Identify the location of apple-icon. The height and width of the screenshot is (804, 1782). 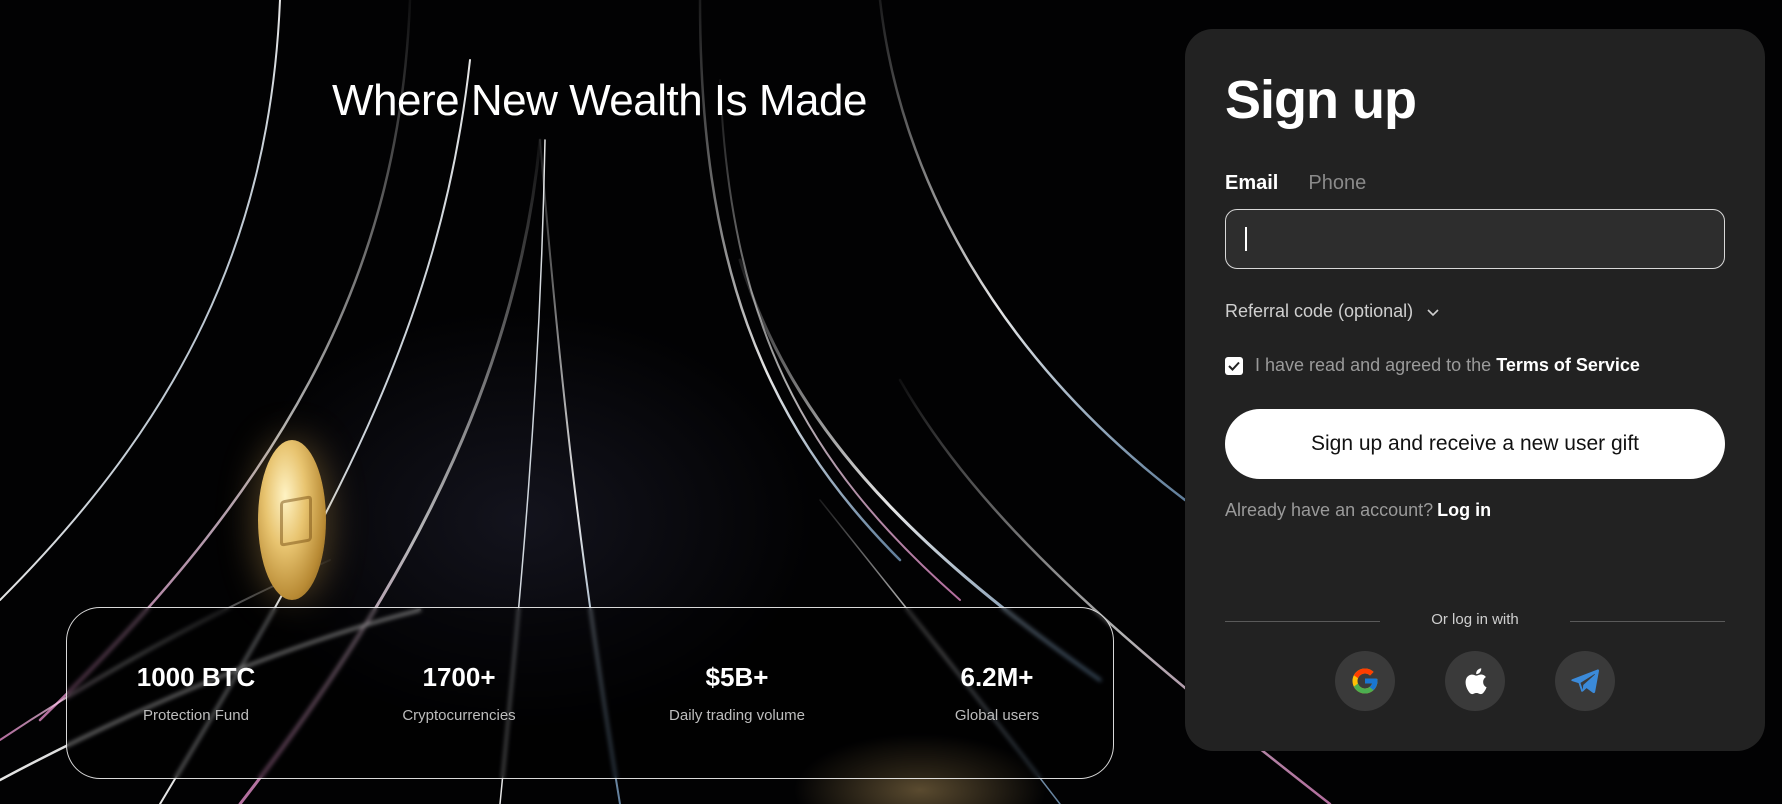
(1476, 681).